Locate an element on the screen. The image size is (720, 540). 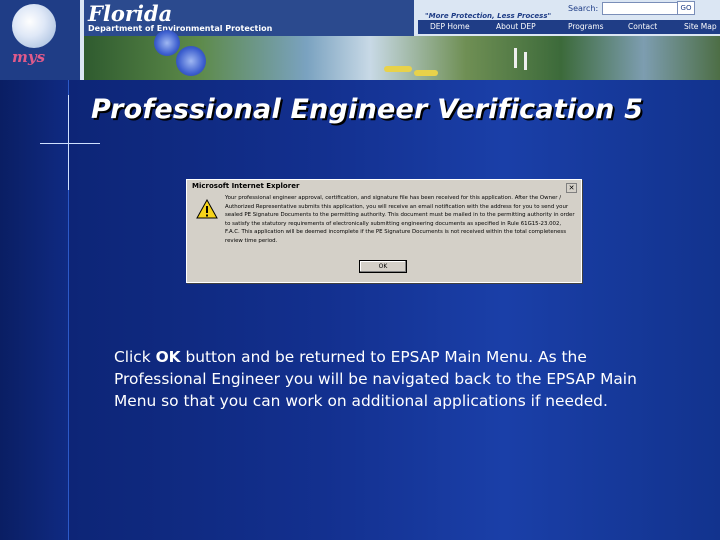
decor-cross-horizontal is located at coordinates (70, 143).